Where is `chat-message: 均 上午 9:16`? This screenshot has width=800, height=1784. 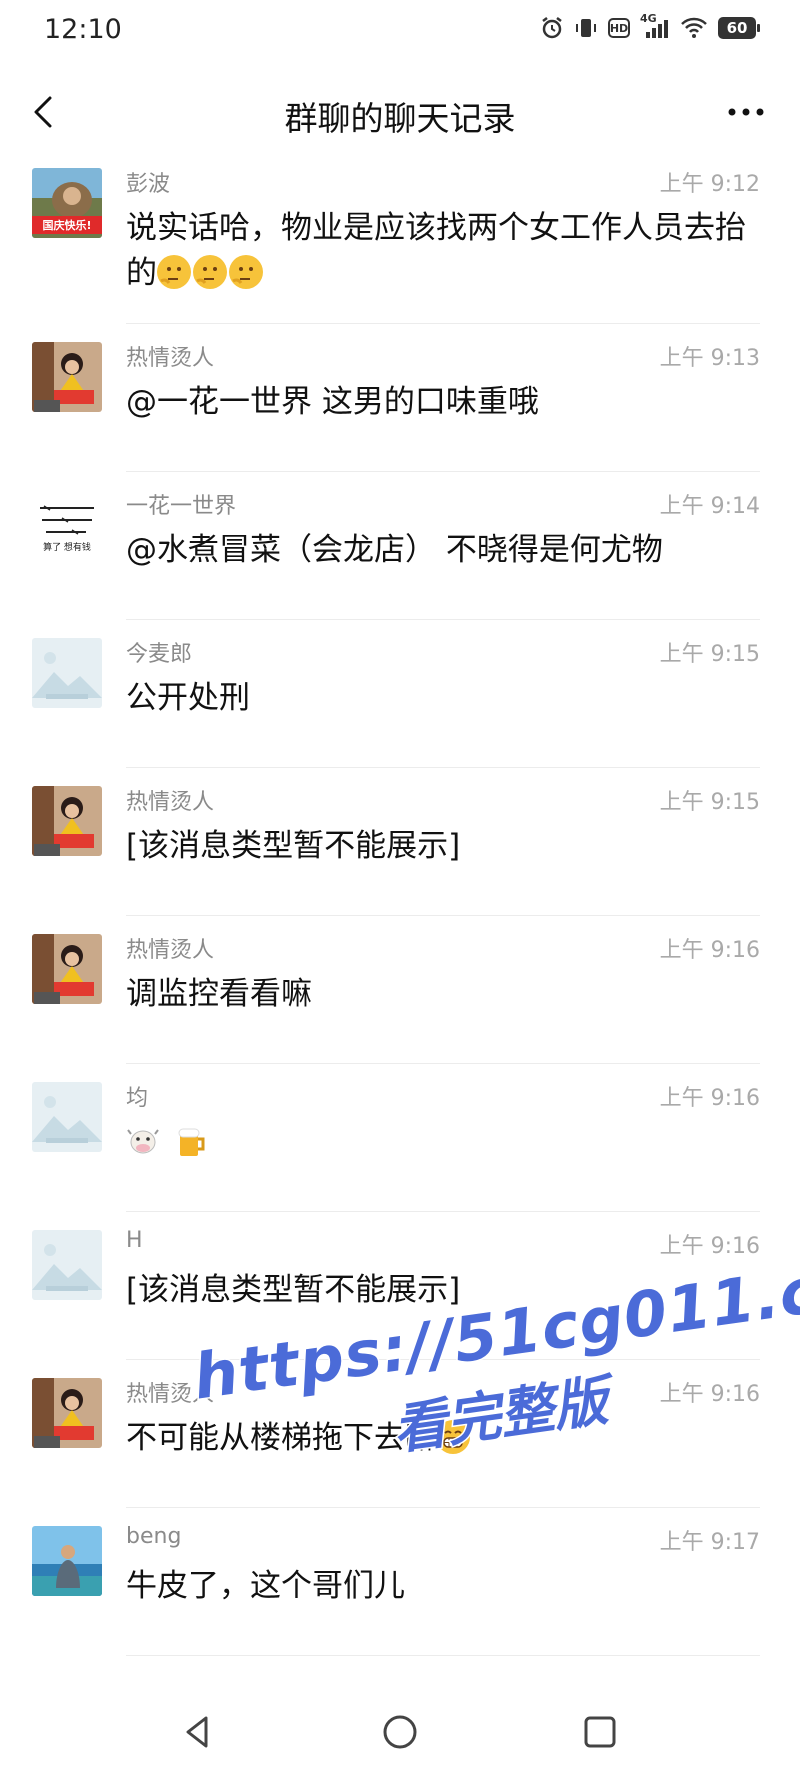
chat-message: 均 上午 9:16 is located at coordinates (400, 1138).